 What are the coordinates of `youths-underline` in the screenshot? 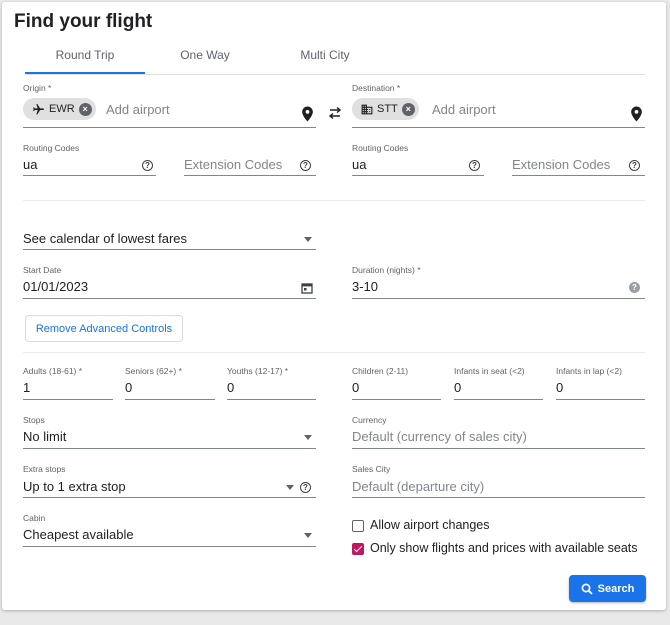 It's located at (271, 399).